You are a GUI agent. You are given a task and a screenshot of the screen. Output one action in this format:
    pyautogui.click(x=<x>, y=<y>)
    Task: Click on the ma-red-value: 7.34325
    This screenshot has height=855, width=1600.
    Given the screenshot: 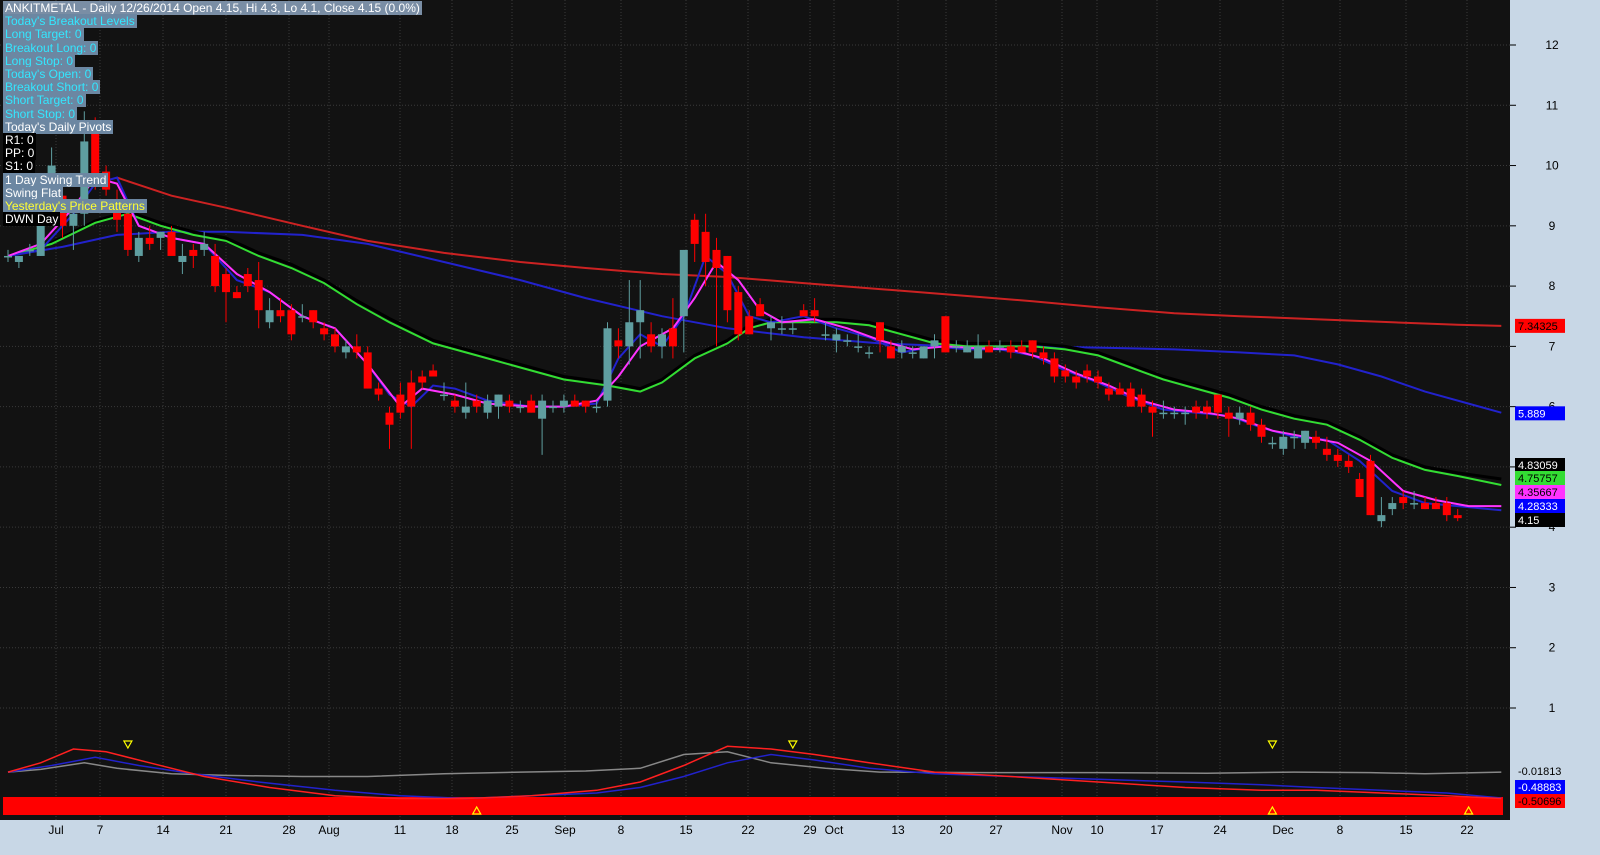 What is the action you would take?
    pyautogui.click(x=1538, y=327)
    